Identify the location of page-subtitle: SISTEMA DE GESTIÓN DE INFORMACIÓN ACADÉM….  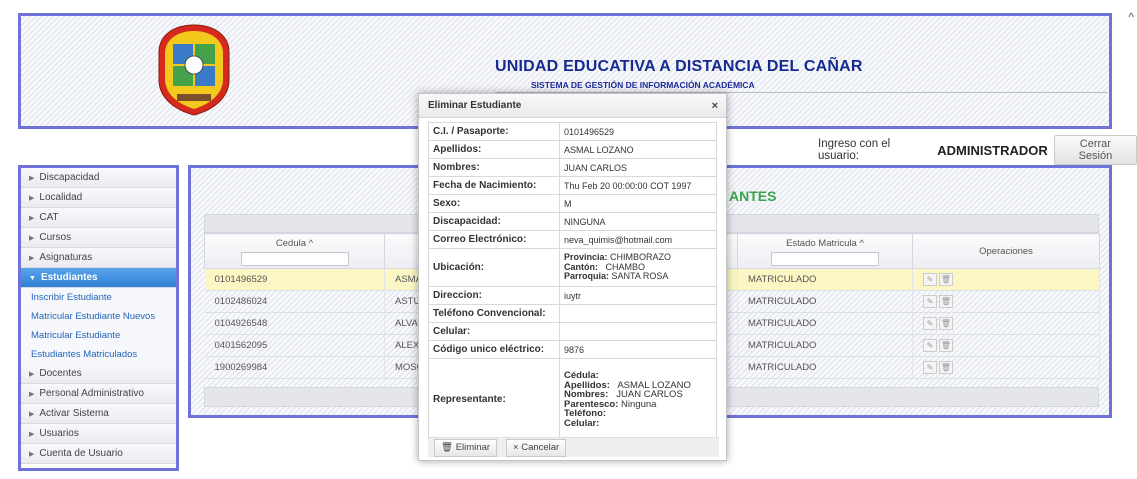
(643, 85).